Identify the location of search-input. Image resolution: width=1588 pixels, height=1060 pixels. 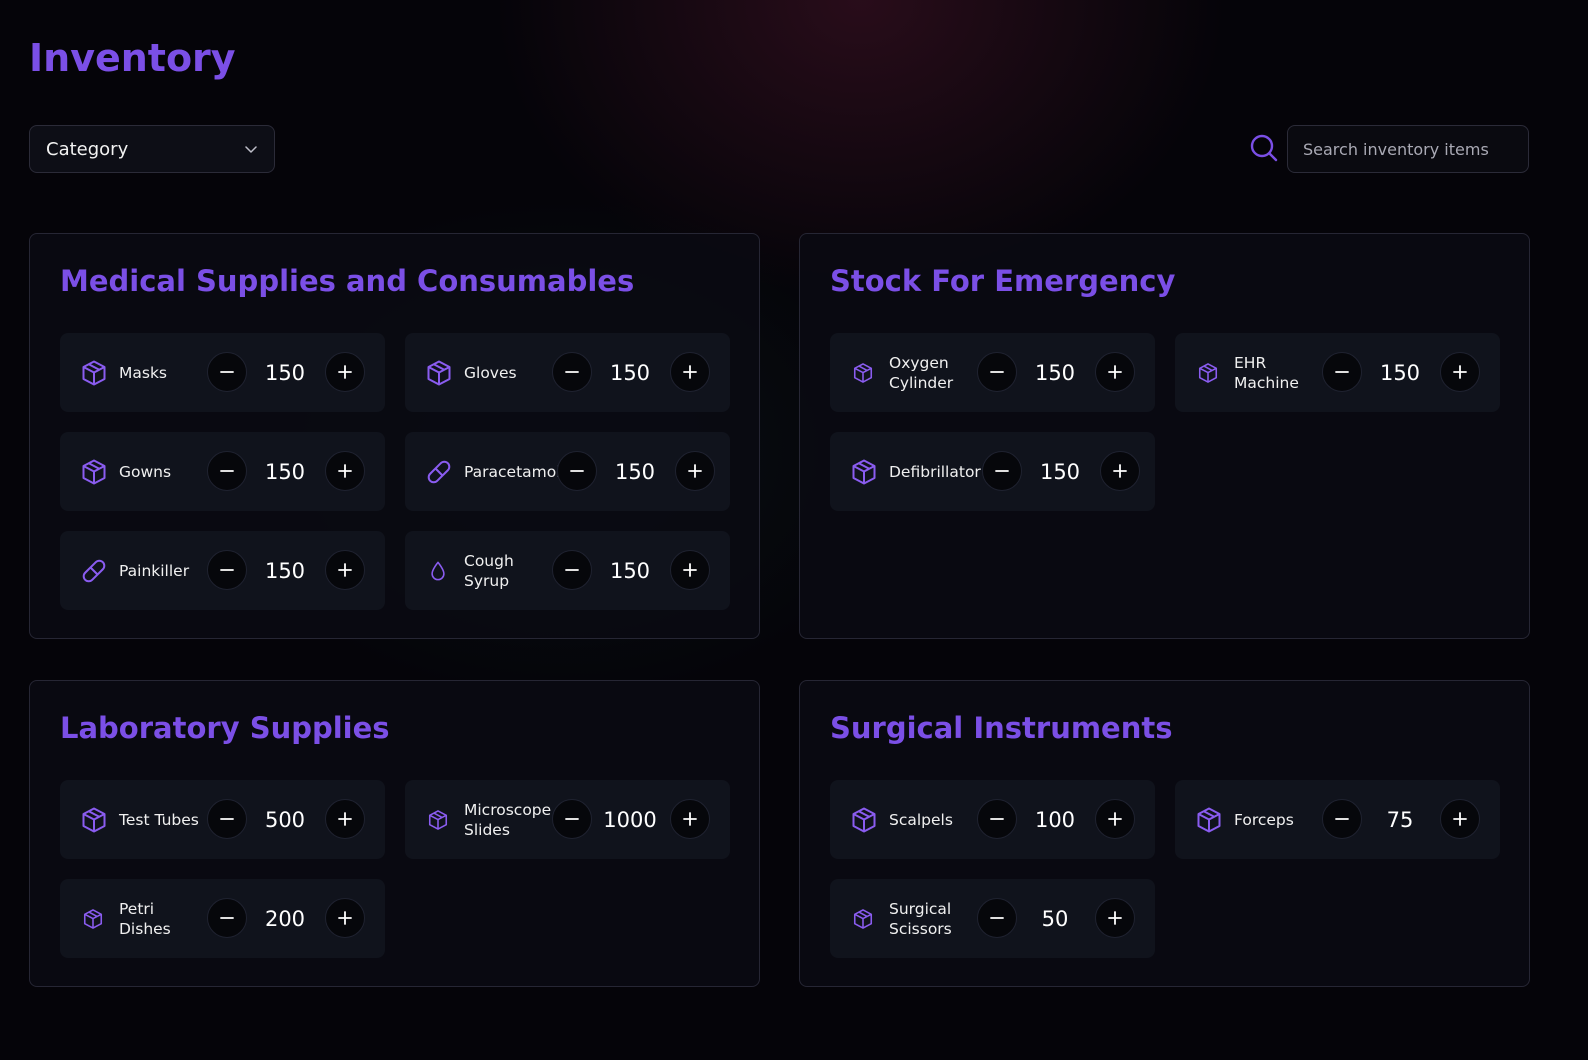
(1408, 149).